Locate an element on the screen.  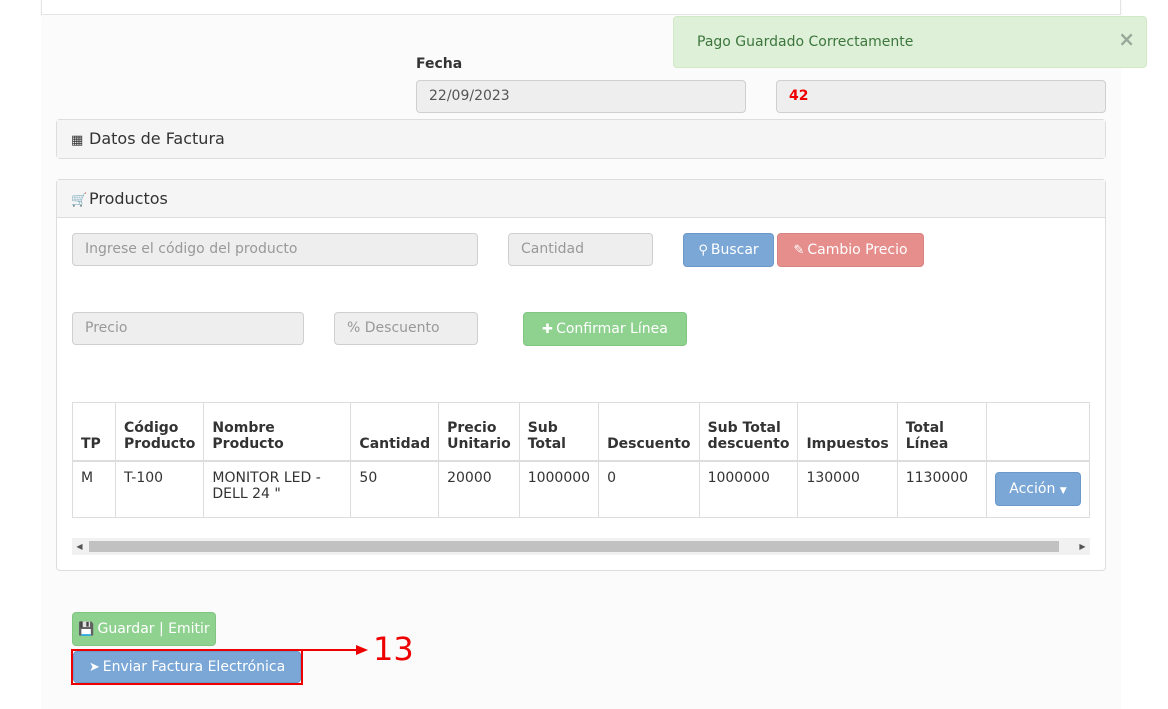
col-accion is located at coordinates (1038, 432).